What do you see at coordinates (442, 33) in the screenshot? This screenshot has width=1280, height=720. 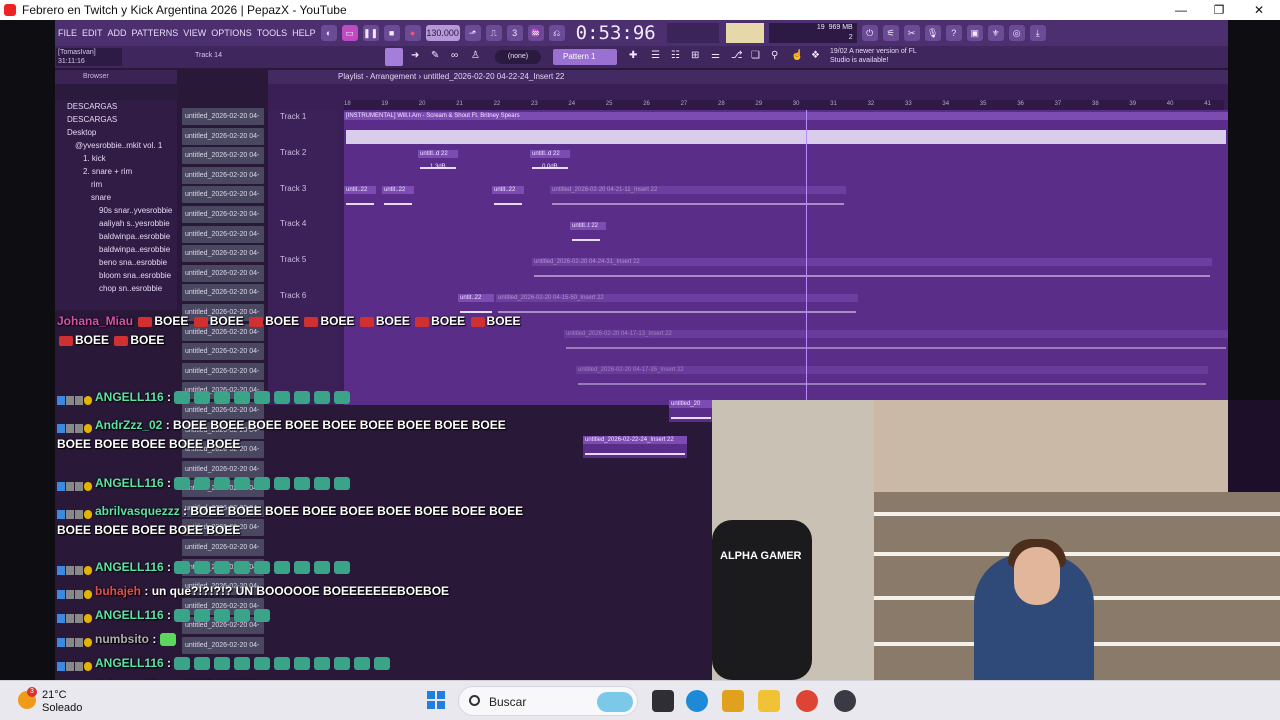 I see `tempo-display: 130.000` at bounding box center [442, 33].